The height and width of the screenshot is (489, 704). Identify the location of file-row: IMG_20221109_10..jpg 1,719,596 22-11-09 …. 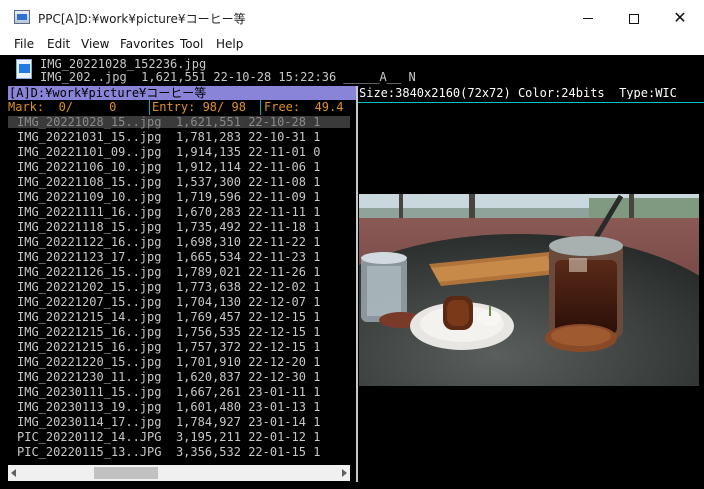
(179, 197).